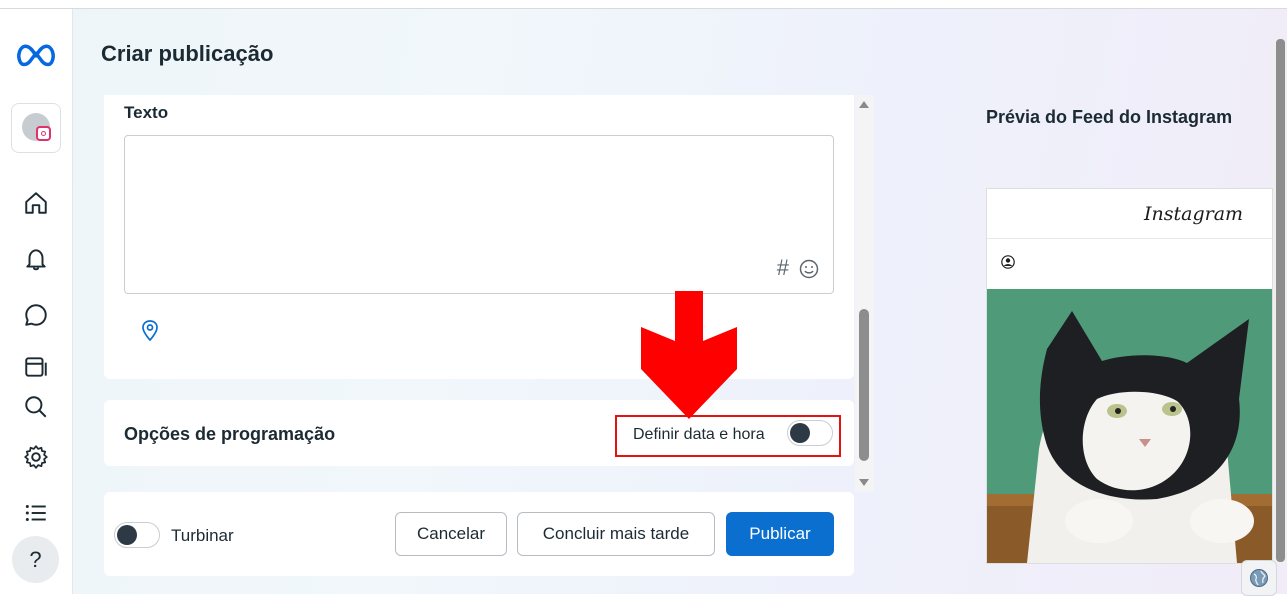 The image size is (1287, 596). What do you see at coordinates (150, 330) in the screenshot?
I see `location-pin-icon` at bounding box center [150, 330].